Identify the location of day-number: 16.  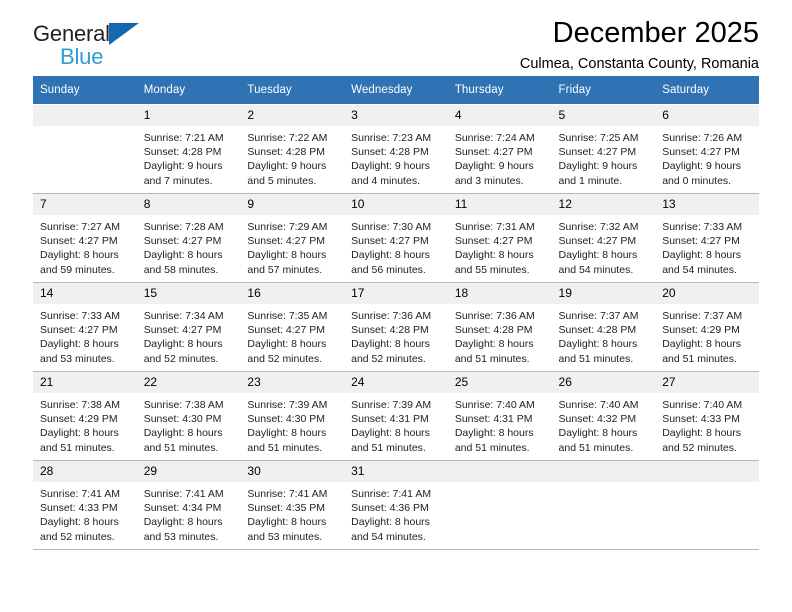
(292, 293).